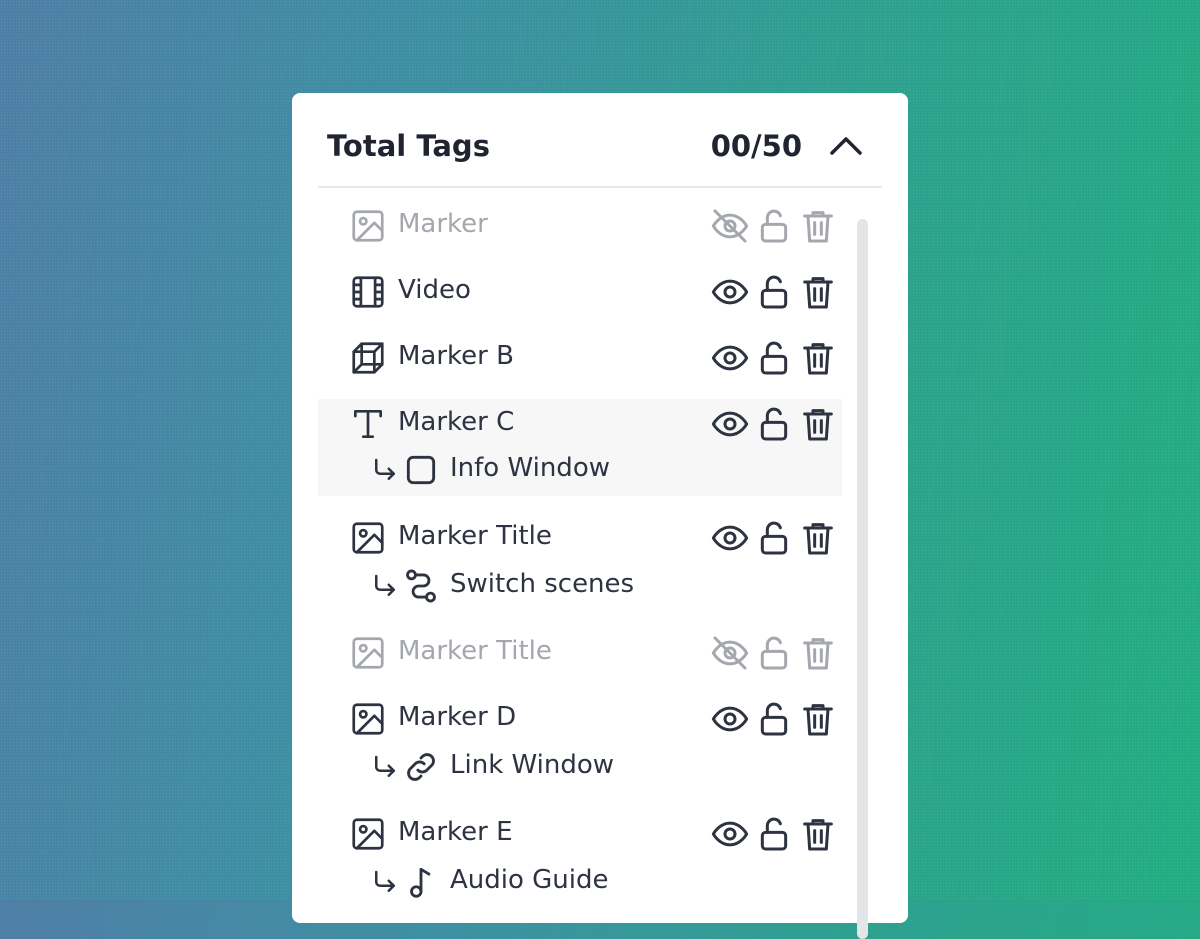 This screenshot has height=939, width=1200. I want to click on tag-label: Marker C, so click(456, 422).